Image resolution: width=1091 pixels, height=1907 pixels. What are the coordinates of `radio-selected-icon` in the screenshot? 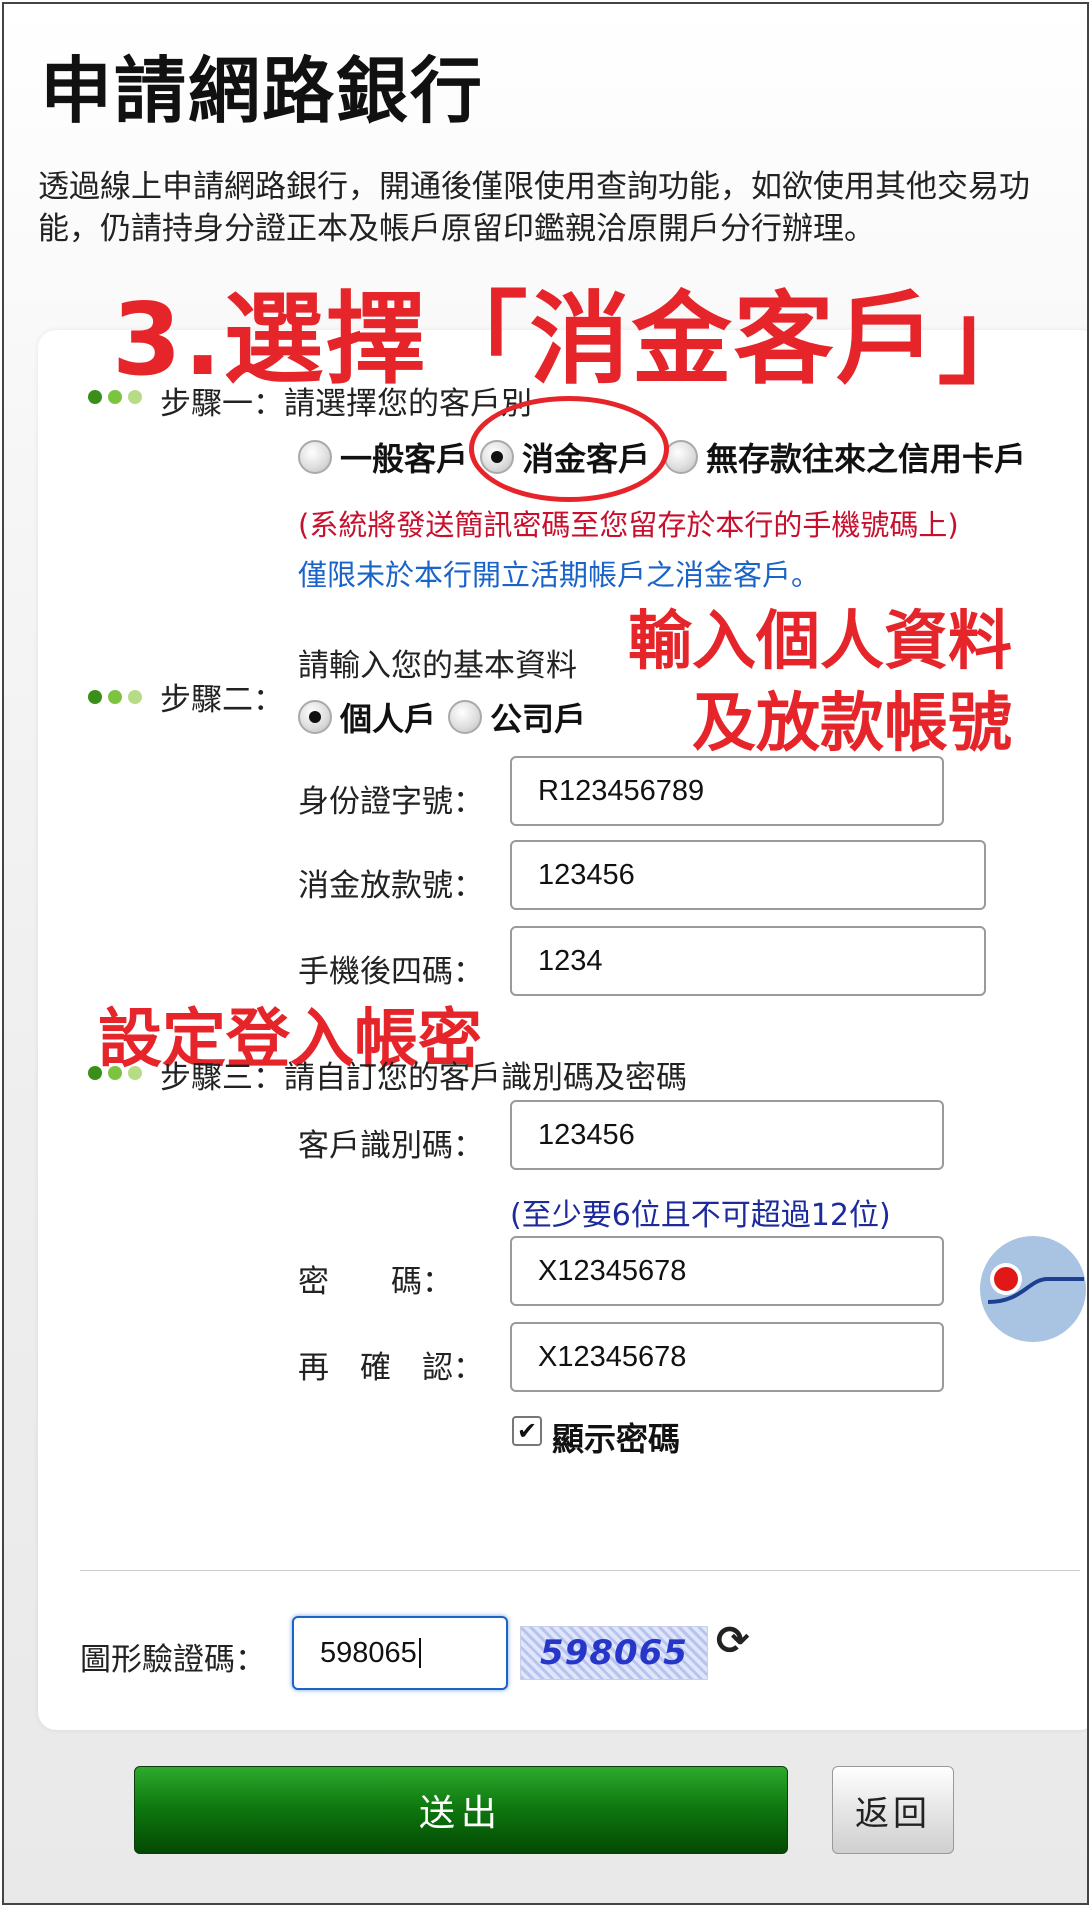 It's located at (315, 717).